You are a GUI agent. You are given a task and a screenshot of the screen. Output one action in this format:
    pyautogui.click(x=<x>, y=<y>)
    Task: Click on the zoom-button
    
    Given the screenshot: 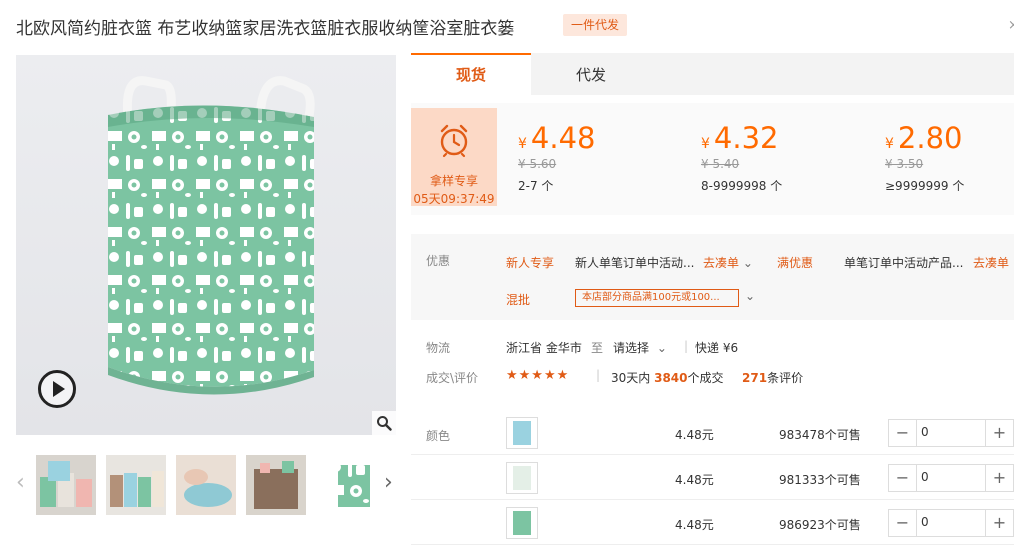 What is the action you would take?
    pyautogui.click(x=384, y=423)
    